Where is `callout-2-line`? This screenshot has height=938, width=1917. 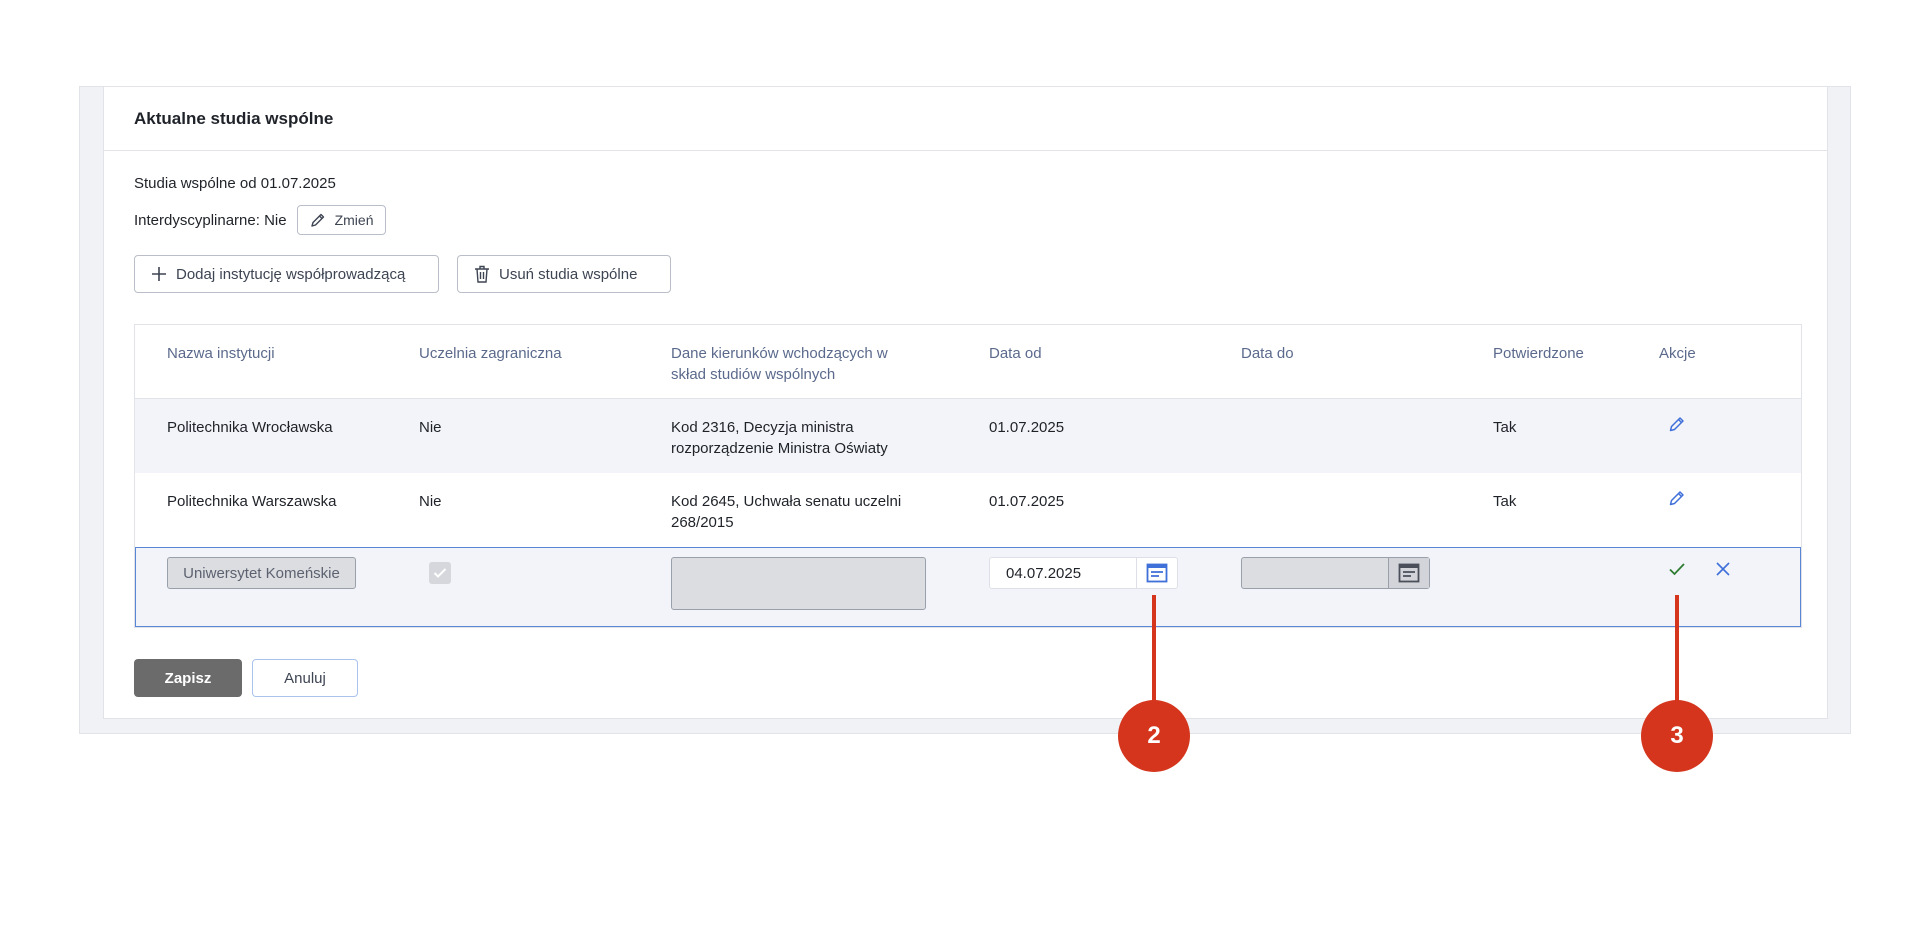 callout-2-line is located at coordinates (1154, 650).